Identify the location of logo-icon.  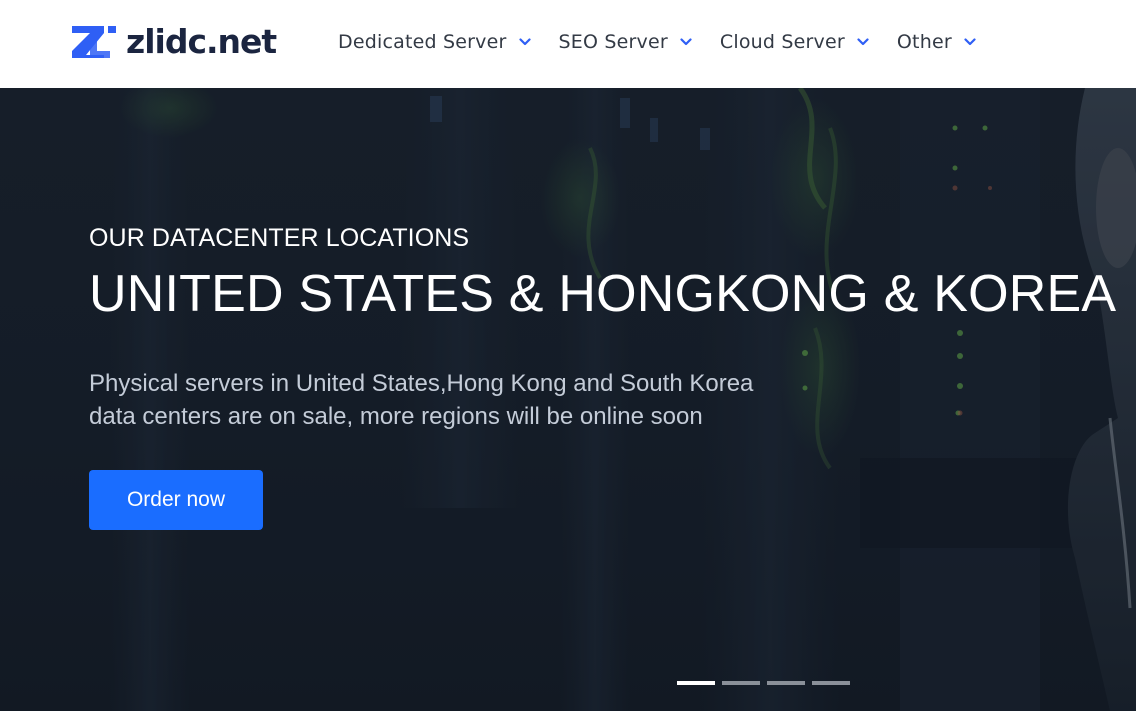
(94, 42).